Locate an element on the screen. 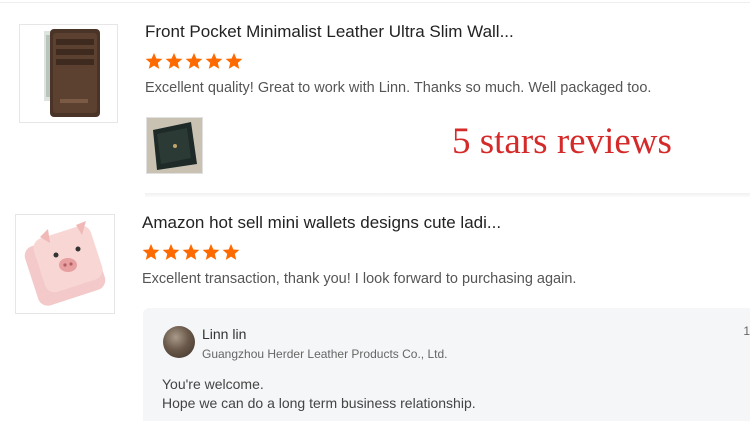 This screenshot has width=750, height=421. review-photo-image is located at coordinates (174, 145).